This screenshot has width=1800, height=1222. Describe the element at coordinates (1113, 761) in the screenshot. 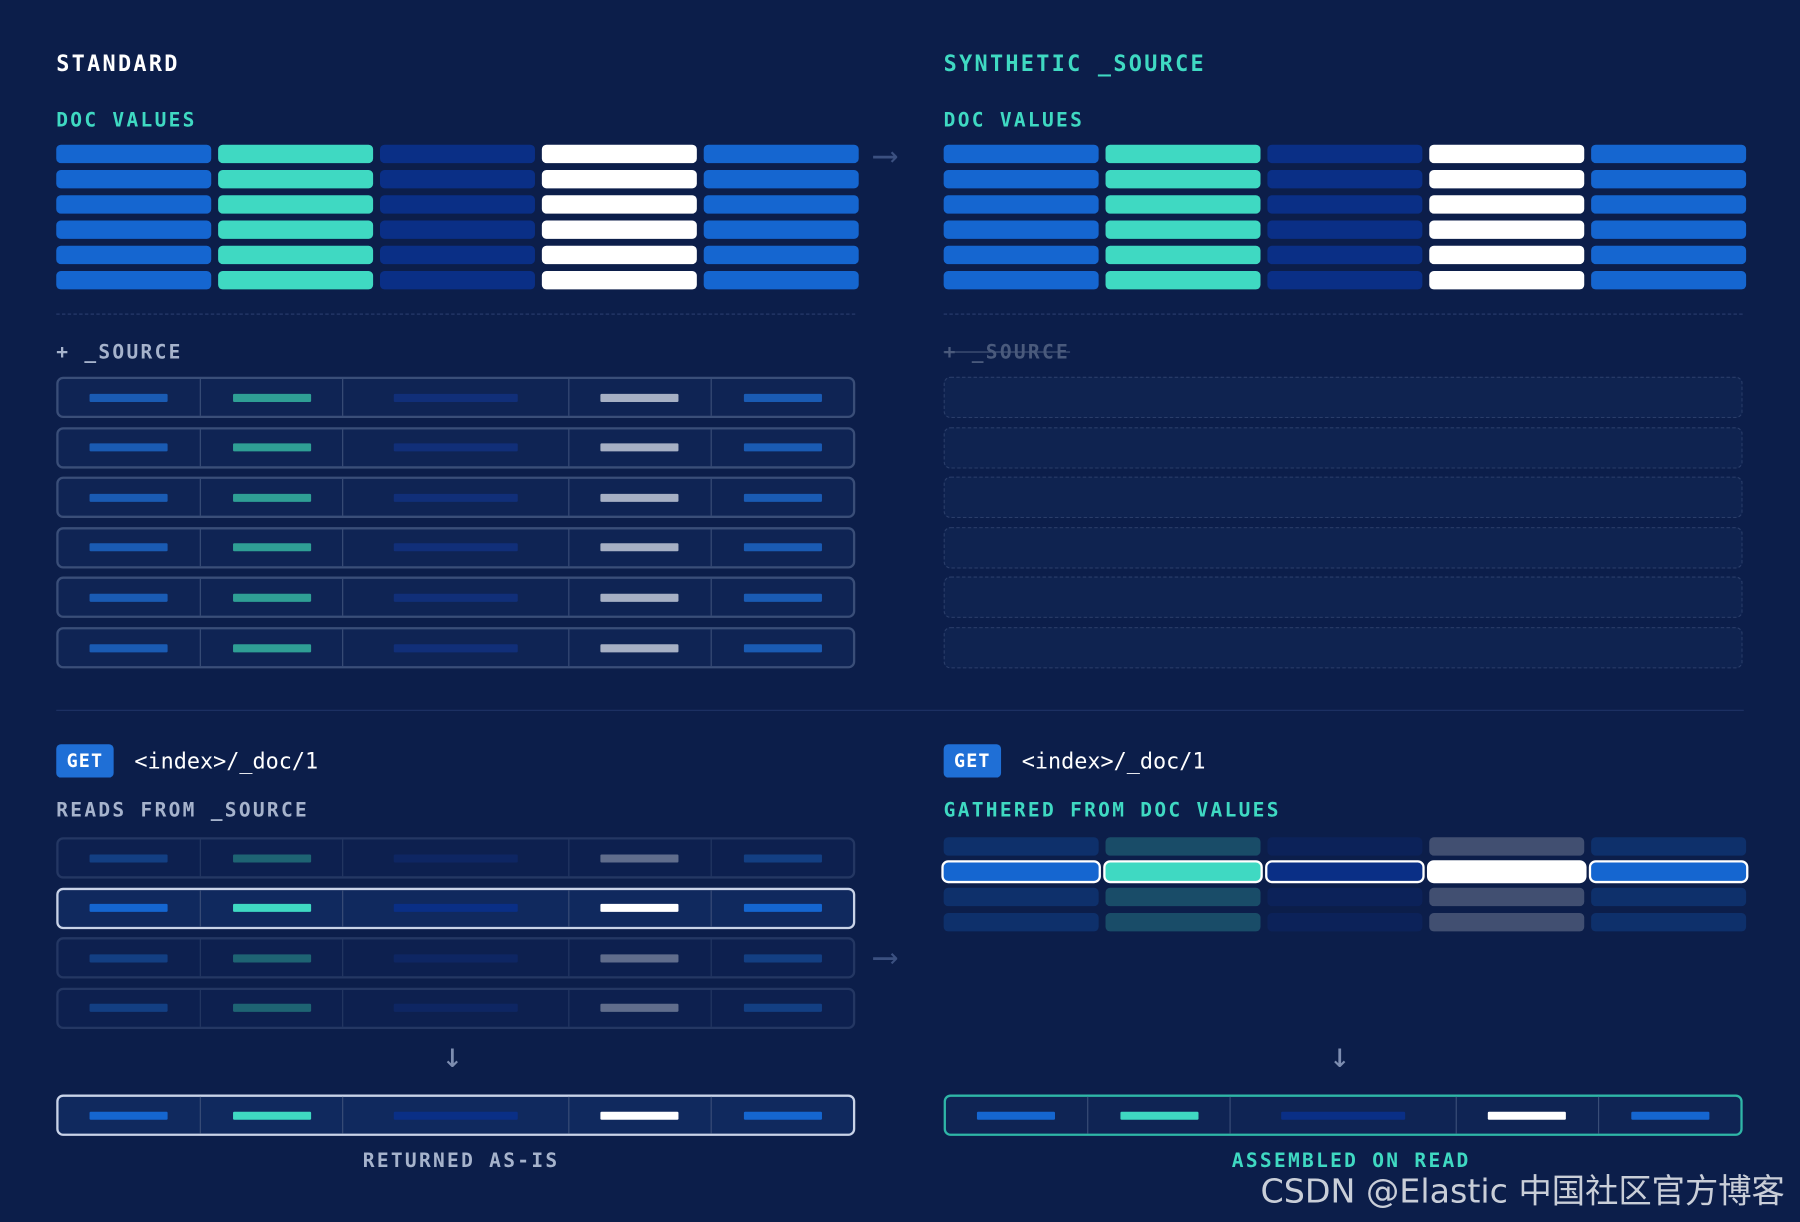

I see `right-get-path: <index>/_doc/1` at that location.